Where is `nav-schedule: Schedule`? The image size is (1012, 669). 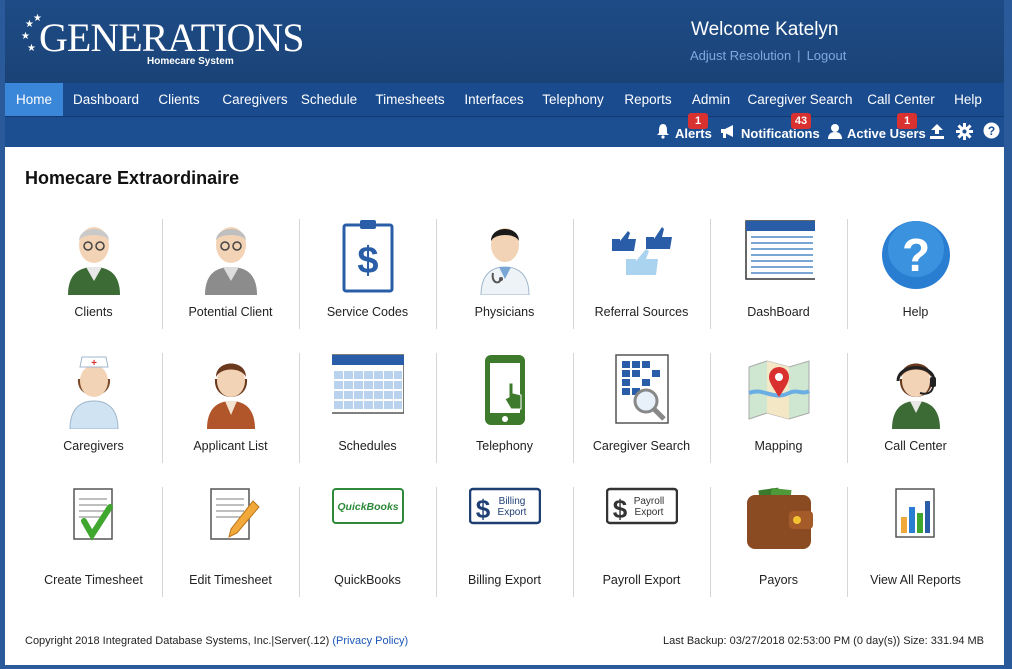 nav-schedule: Schedule is located at coordinates (329, 99).